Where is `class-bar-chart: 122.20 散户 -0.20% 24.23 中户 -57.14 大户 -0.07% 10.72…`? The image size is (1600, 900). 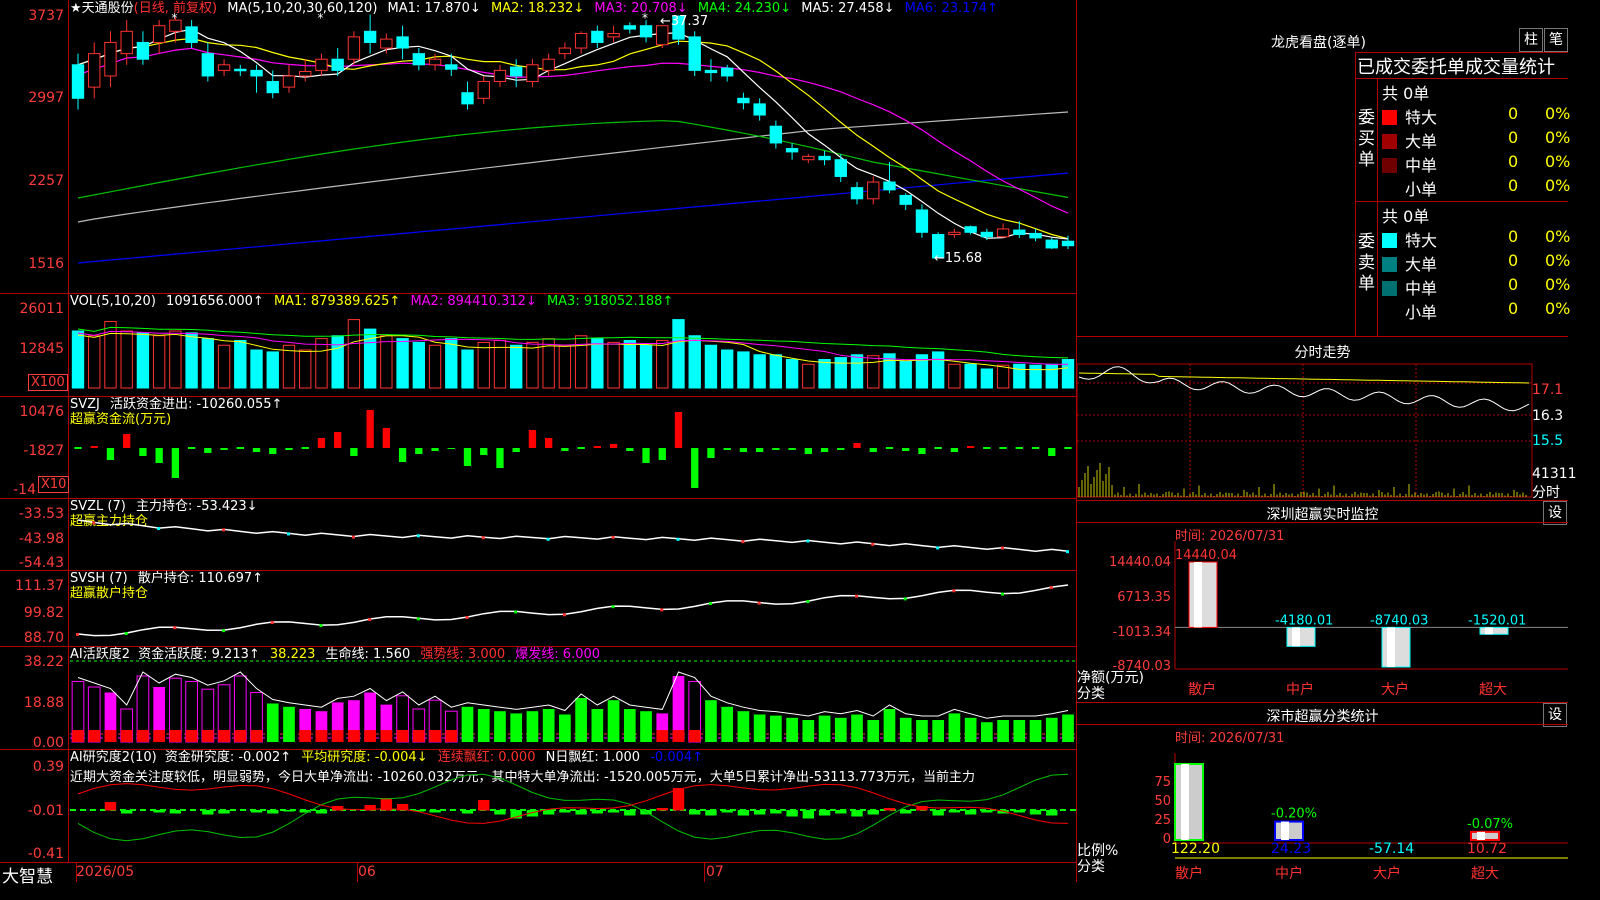
class-bar-chart: 122.20 散户 -0.20% 24.23 中户 -57.14 大户 -0.07% 10.72… is located at coordinates (1322, 792).